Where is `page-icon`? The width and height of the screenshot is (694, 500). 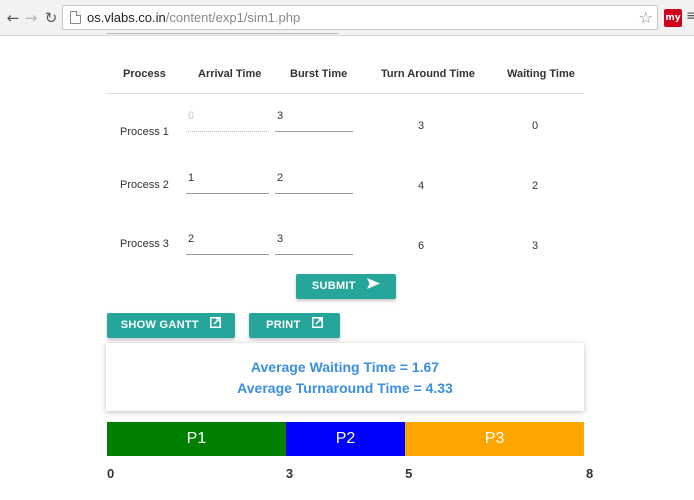
page-icon is located at coordinates (75, 17).